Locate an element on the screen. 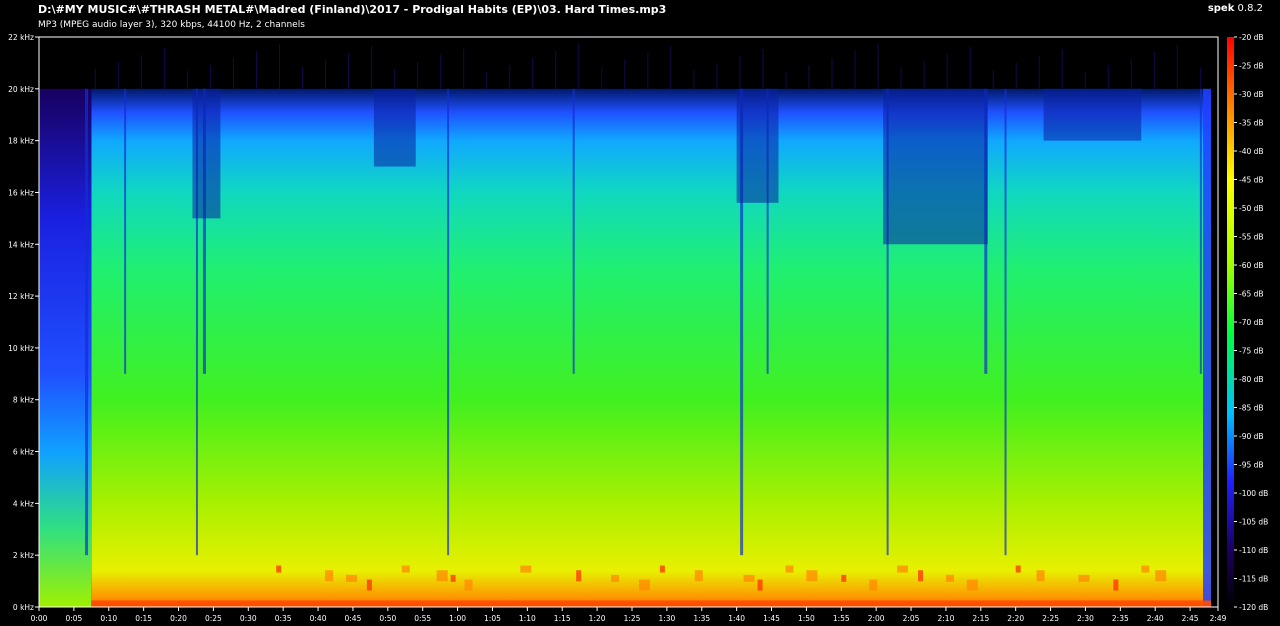 The image size is (1280, 626). x-tick-label: 2:45 is located at coordinates (1190, 618).